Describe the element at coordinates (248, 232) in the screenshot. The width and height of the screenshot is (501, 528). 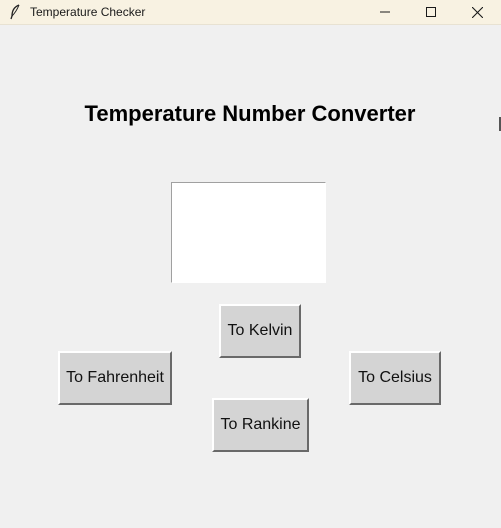
I see `temperature-input` at that location.